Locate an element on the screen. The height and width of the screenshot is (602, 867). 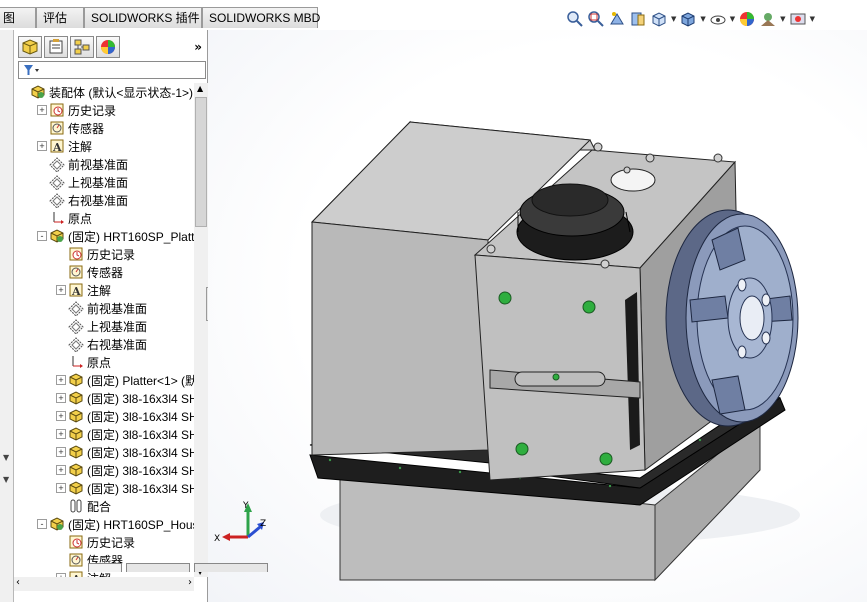
tab-model is located at coordinates (105, 567).